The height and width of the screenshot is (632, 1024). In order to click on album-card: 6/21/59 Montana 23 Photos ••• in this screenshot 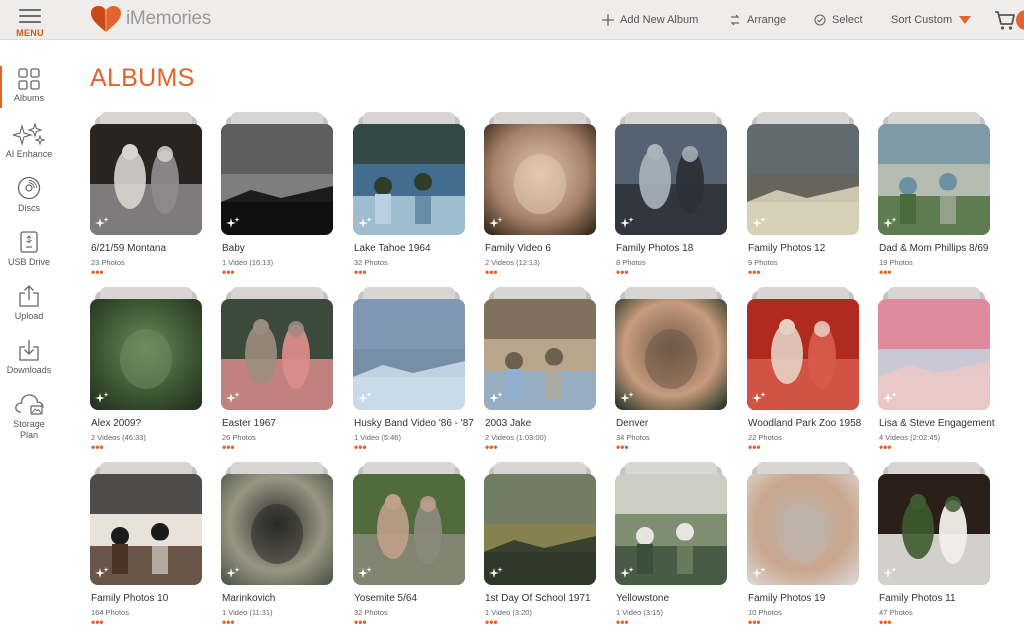, I will do `click(146, 197)`.